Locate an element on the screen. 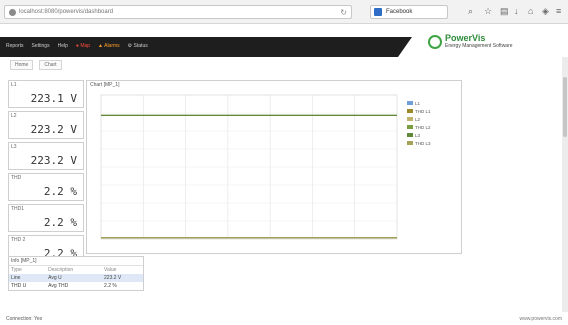 This screenshot has height=325, width=568. menu-item-help: Help is located at coordinates (63, 46).